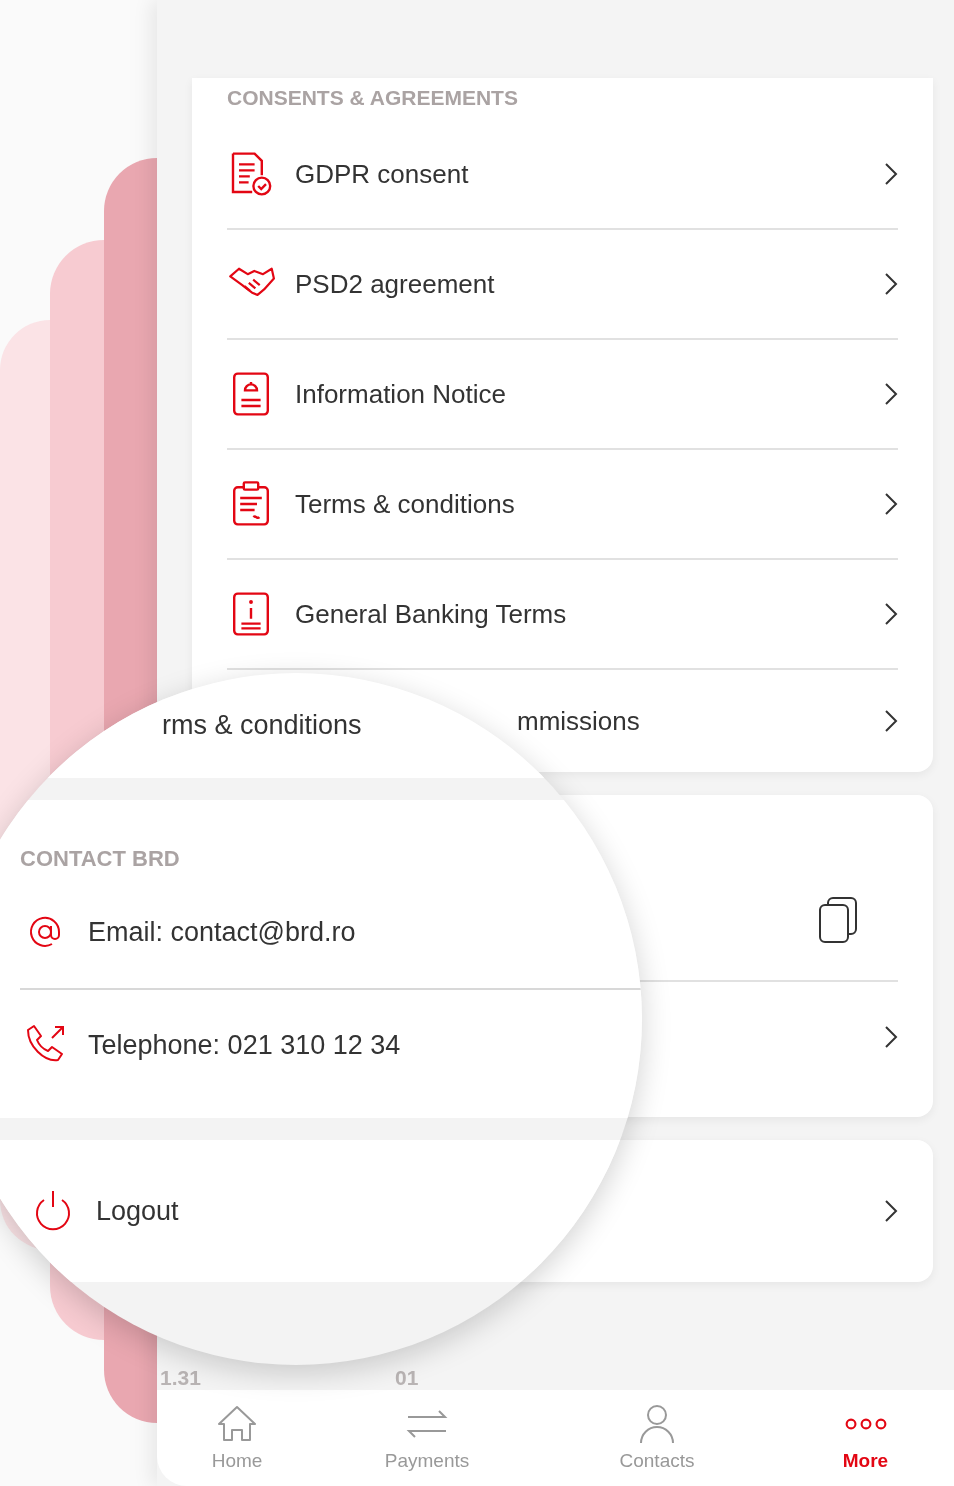 This screenshot has height=1486, width=954. Describe the element at coordinates (373, 98) in the screenshot. I see `section-title: CONSENTS & AGREEMENTS` at that location.